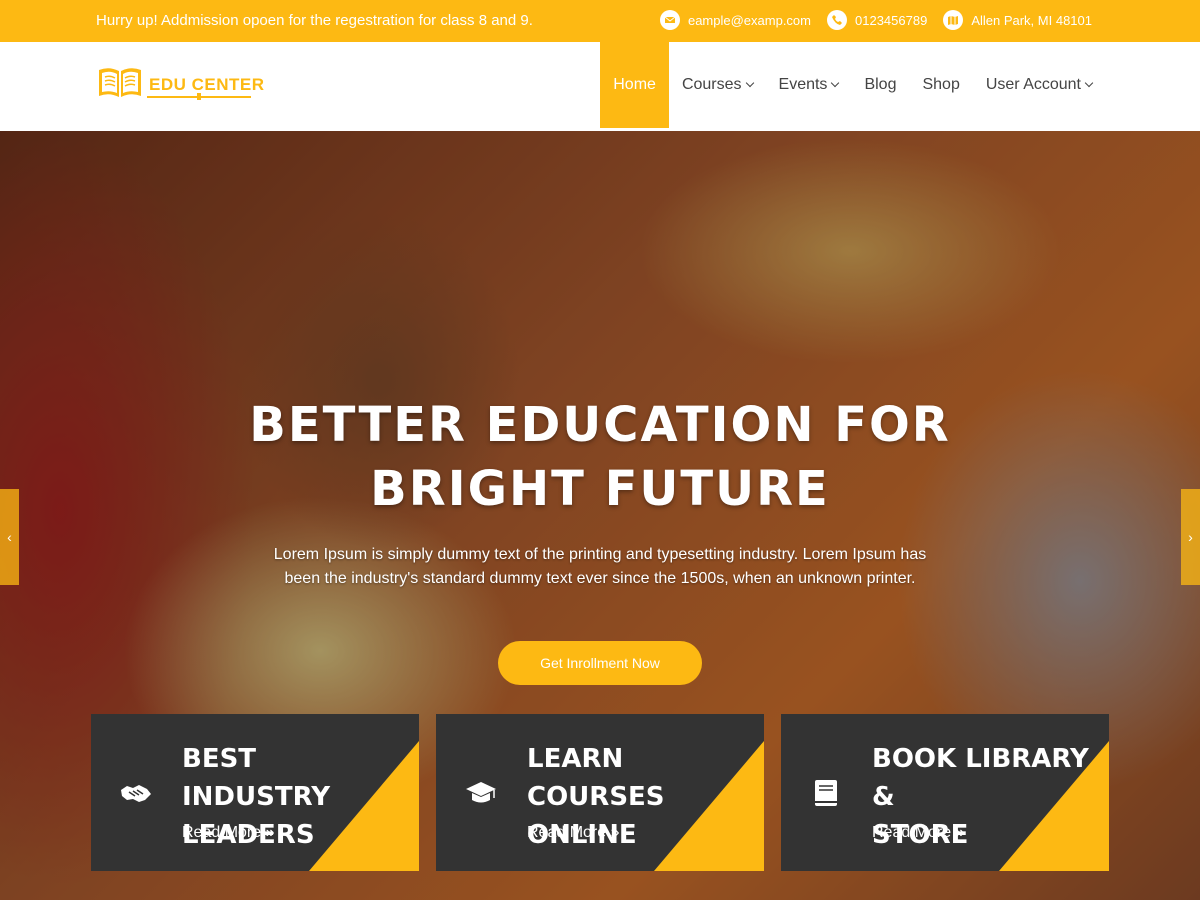  I want to click on nav-label: Shop, so click(941, 84).